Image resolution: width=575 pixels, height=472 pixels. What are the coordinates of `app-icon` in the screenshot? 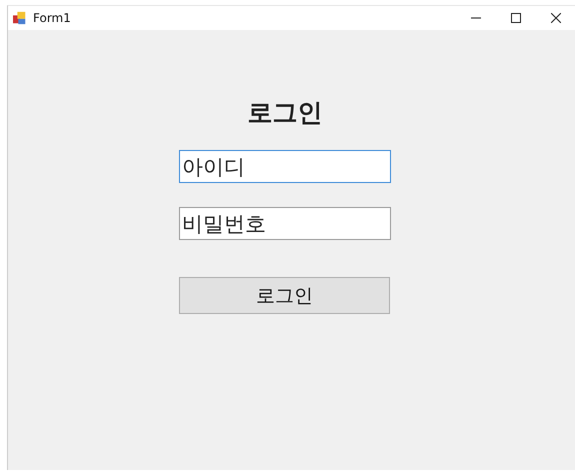 It's located at (20, 18).